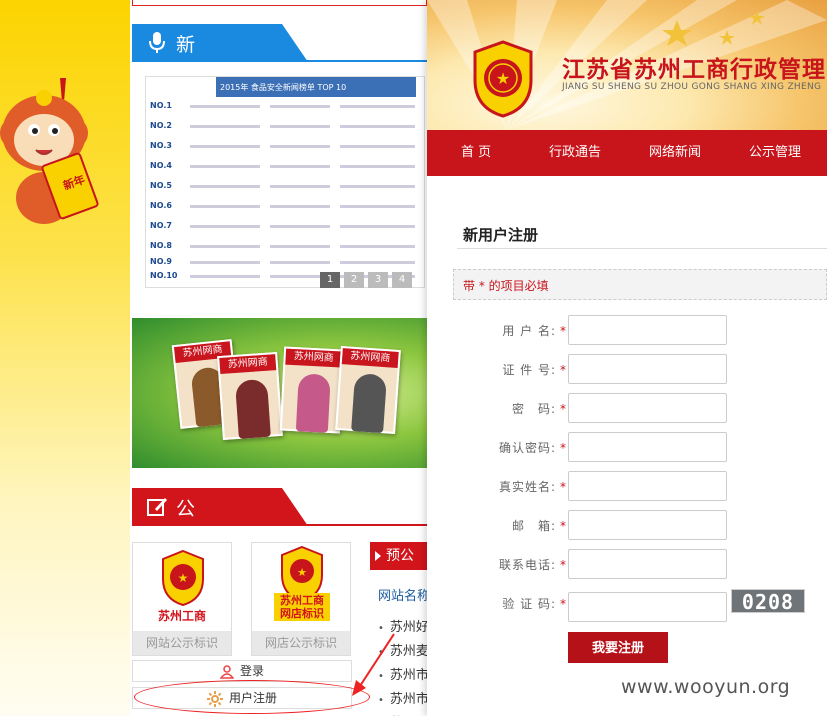  I want to click on news-row: NO.8, so click(285, 249).